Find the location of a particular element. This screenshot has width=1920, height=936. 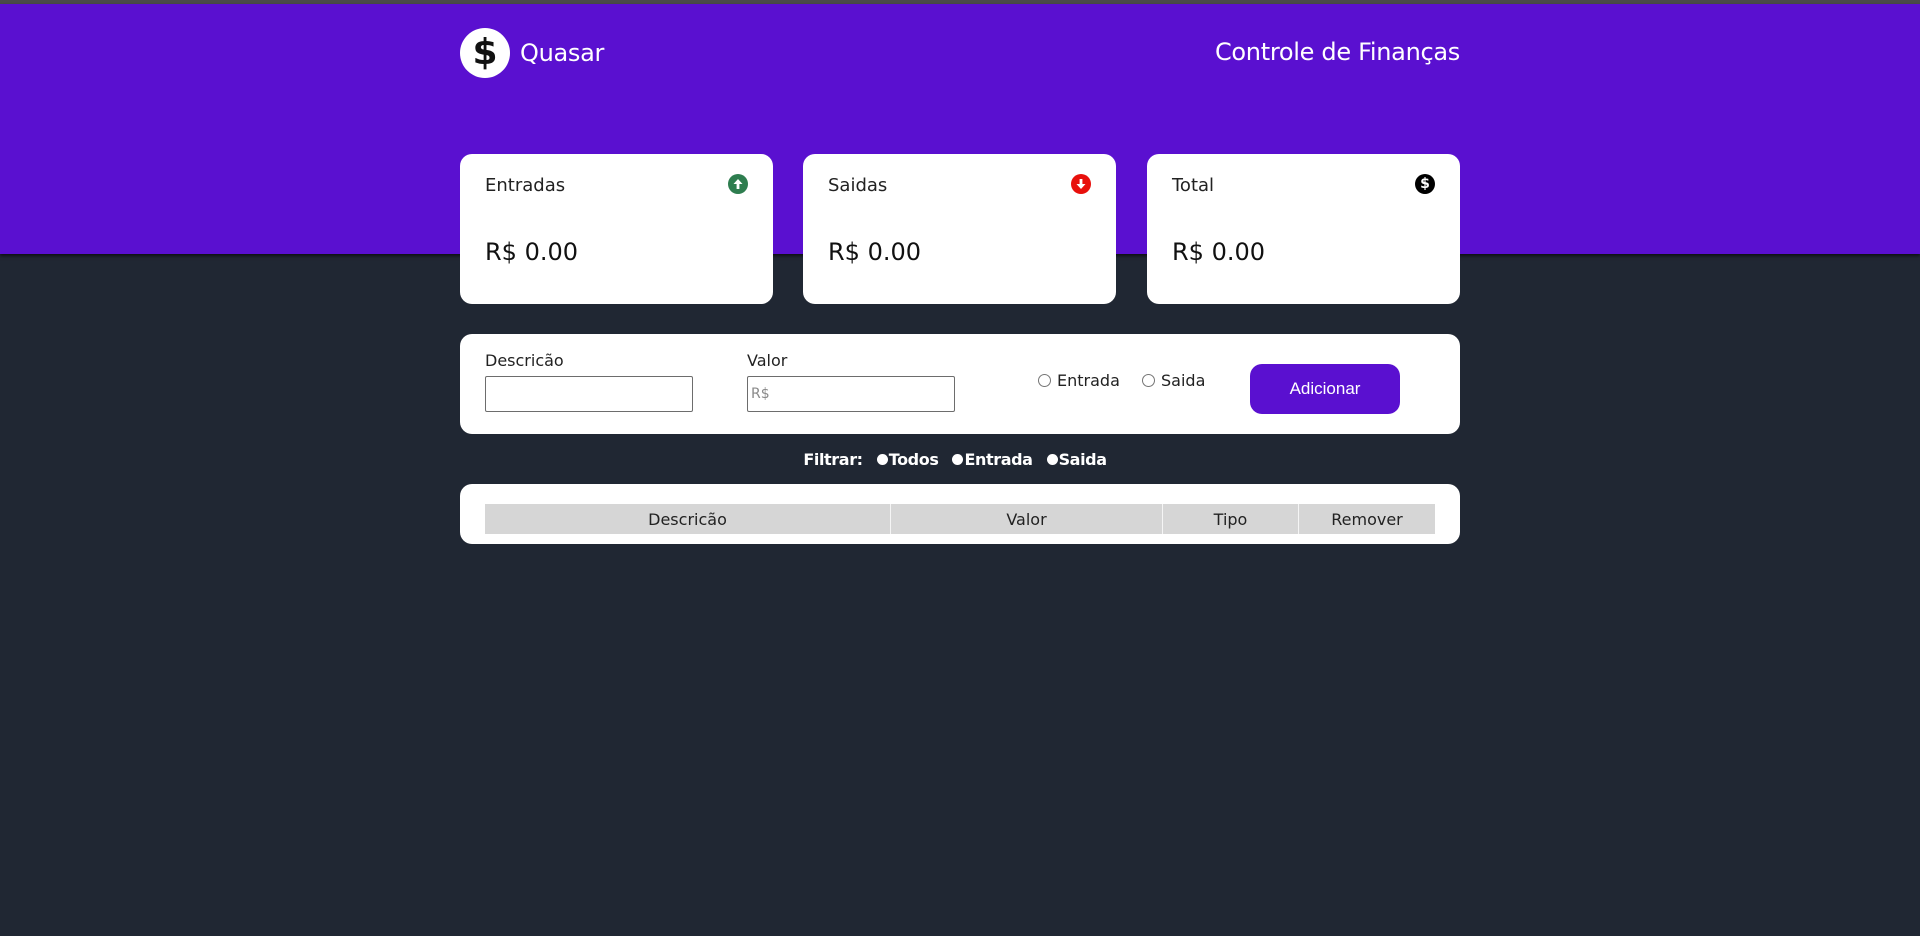

brand: $ Quasar is located at coordinates (532, 53).